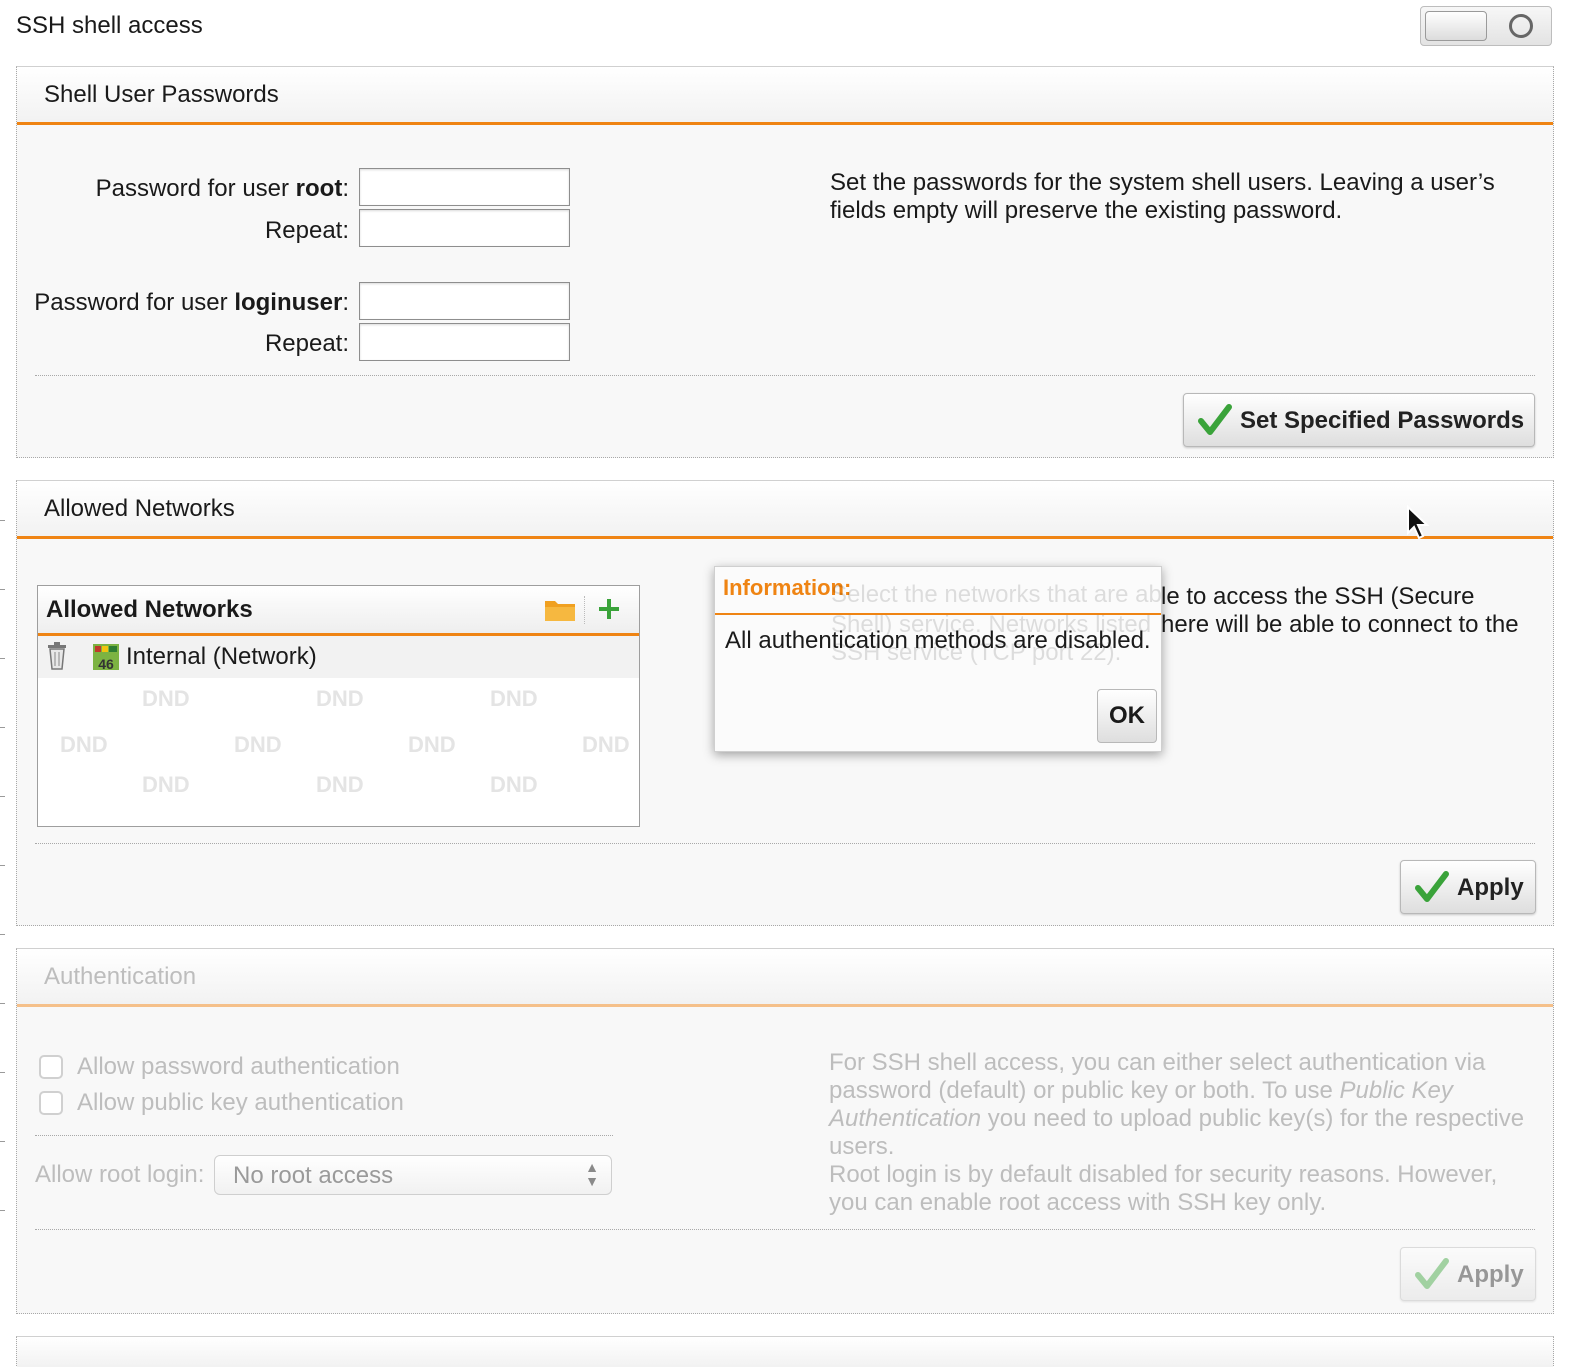  I want to click on trash-icon, so click(57, 656).